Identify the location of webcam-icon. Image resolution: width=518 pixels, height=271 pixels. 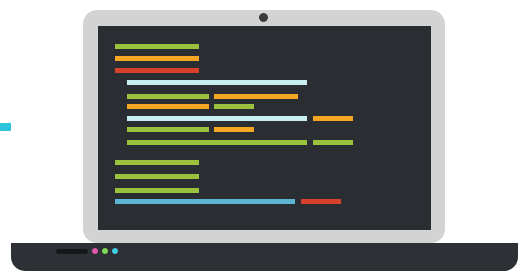
(263, 17).